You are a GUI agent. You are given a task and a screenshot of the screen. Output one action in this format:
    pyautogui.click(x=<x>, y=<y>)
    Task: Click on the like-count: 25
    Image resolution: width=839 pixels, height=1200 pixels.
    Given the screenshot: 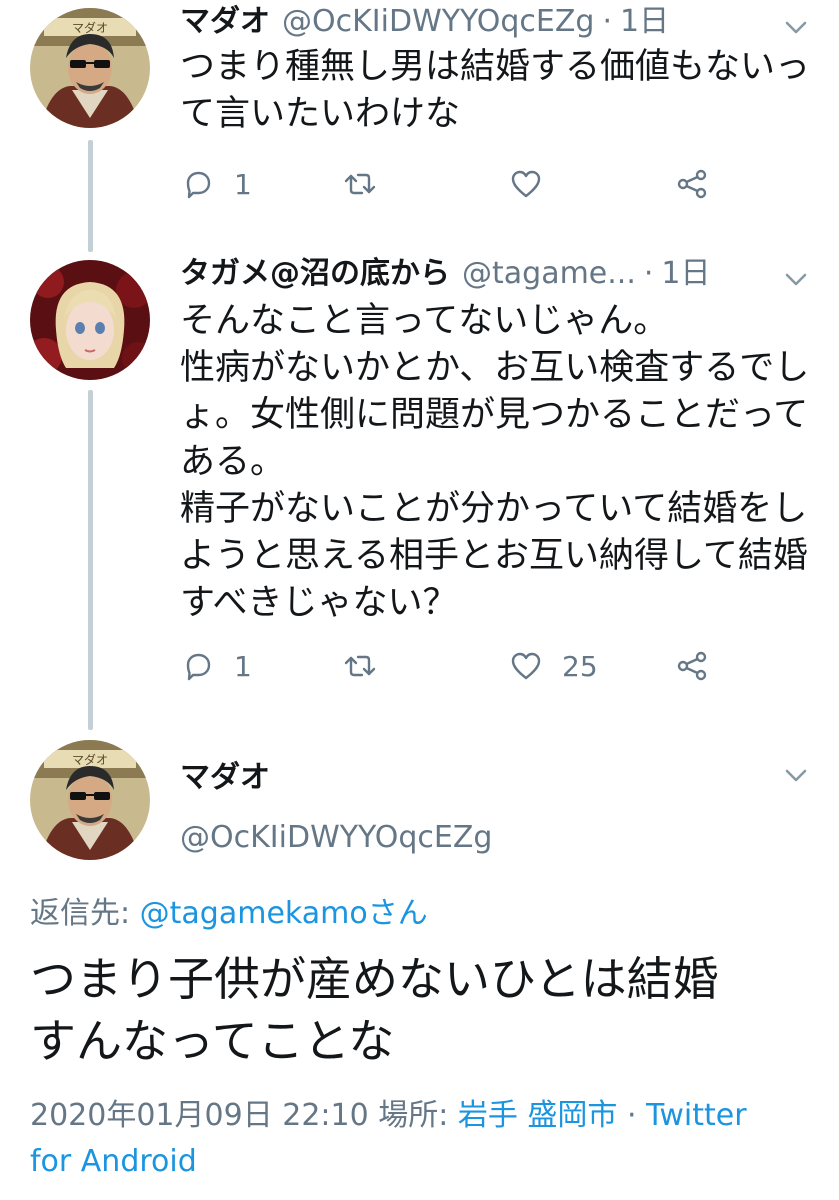 What is the action you would take?
    pyautogui.click(x=580, y=666)
    